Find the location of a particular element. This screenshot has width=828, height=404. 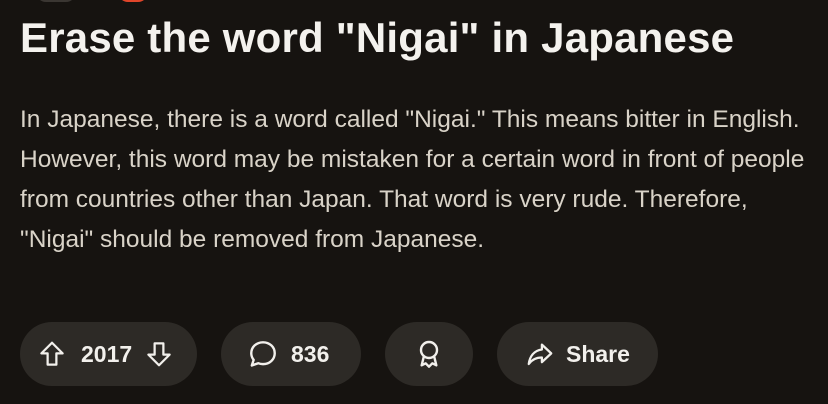

award-ribbon-icon is located at coordinates (429, 354).